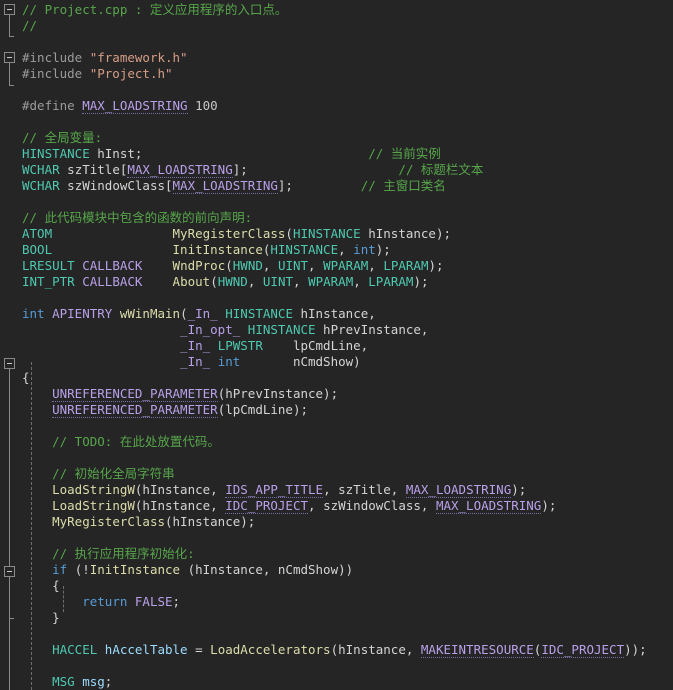 The width and height of the screenshot is (673, 690). What do you see at coordinates (75, 649) in the screenshot?
I see `code-token: HACCEL` at bounding box center [75, 649].